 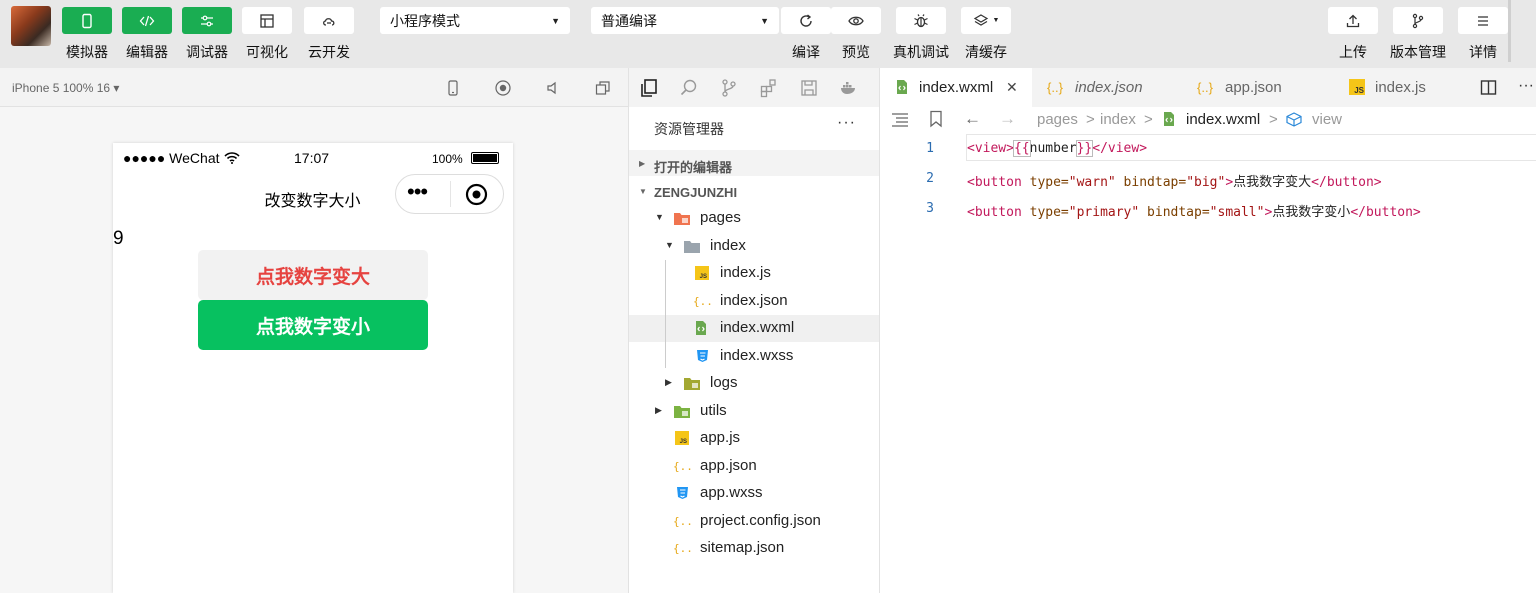 I want to click on bug-icon, so click(x=921, y=20).